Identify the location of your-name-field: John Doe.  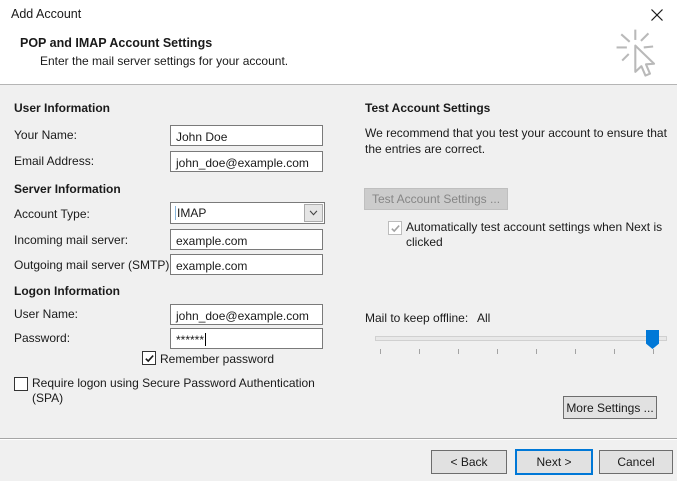
(246, 135).